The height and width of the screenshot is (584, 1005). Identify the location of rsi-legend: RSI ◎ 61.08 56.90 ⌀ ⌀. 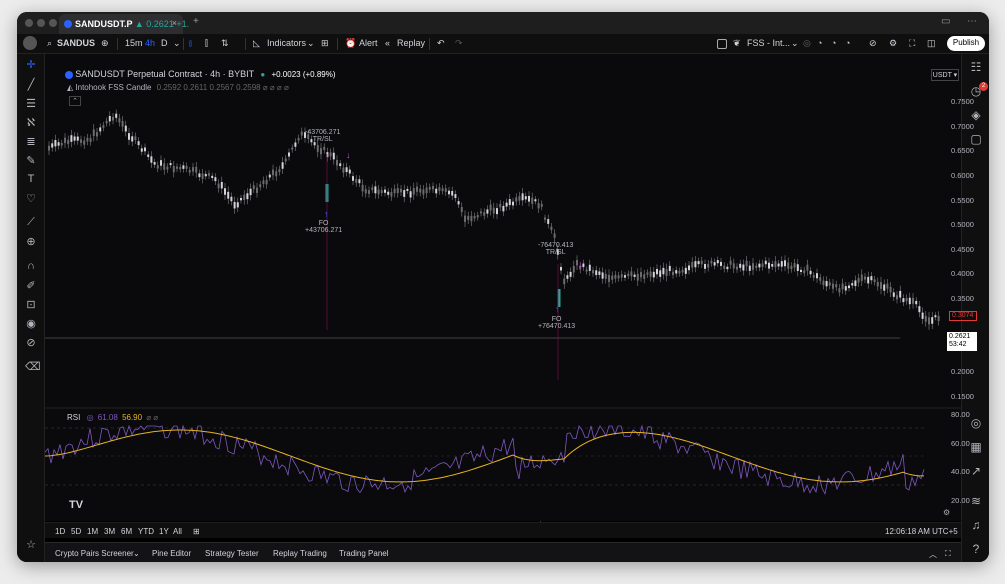
(112, 417).